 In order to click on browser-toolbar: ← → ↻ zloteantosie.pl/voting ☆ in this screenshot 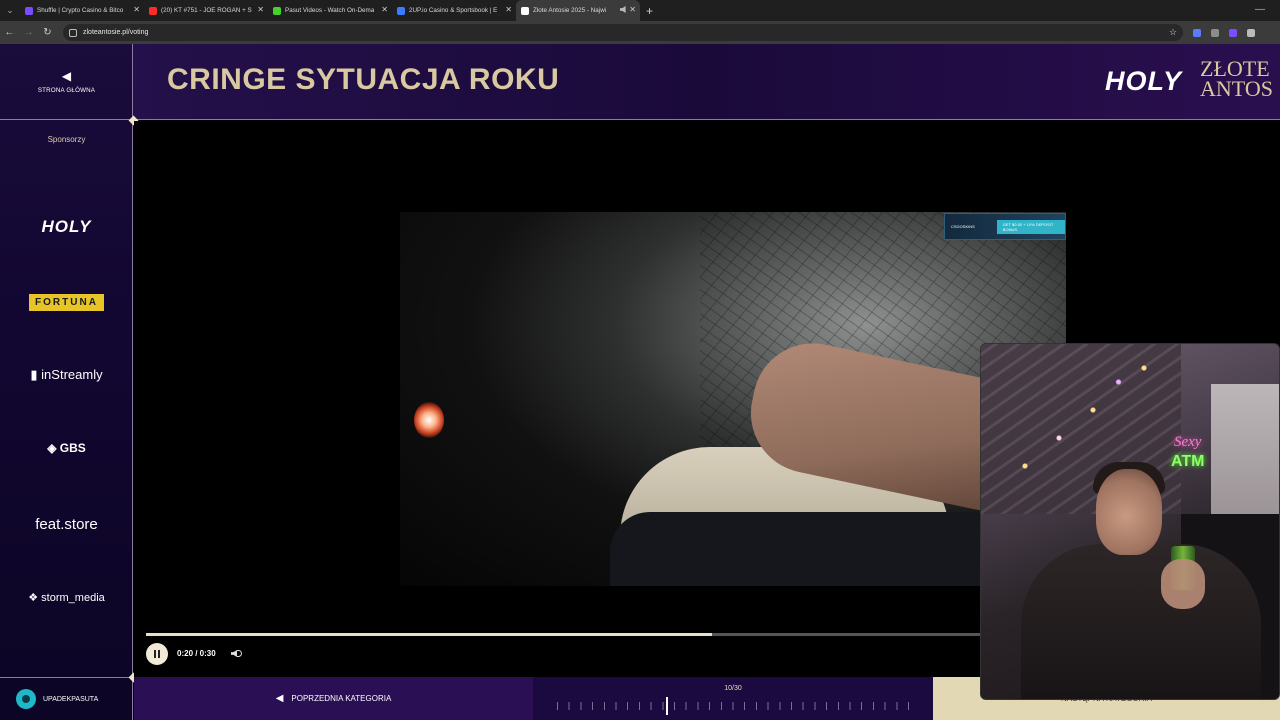, I will do `click(640, 32)`.